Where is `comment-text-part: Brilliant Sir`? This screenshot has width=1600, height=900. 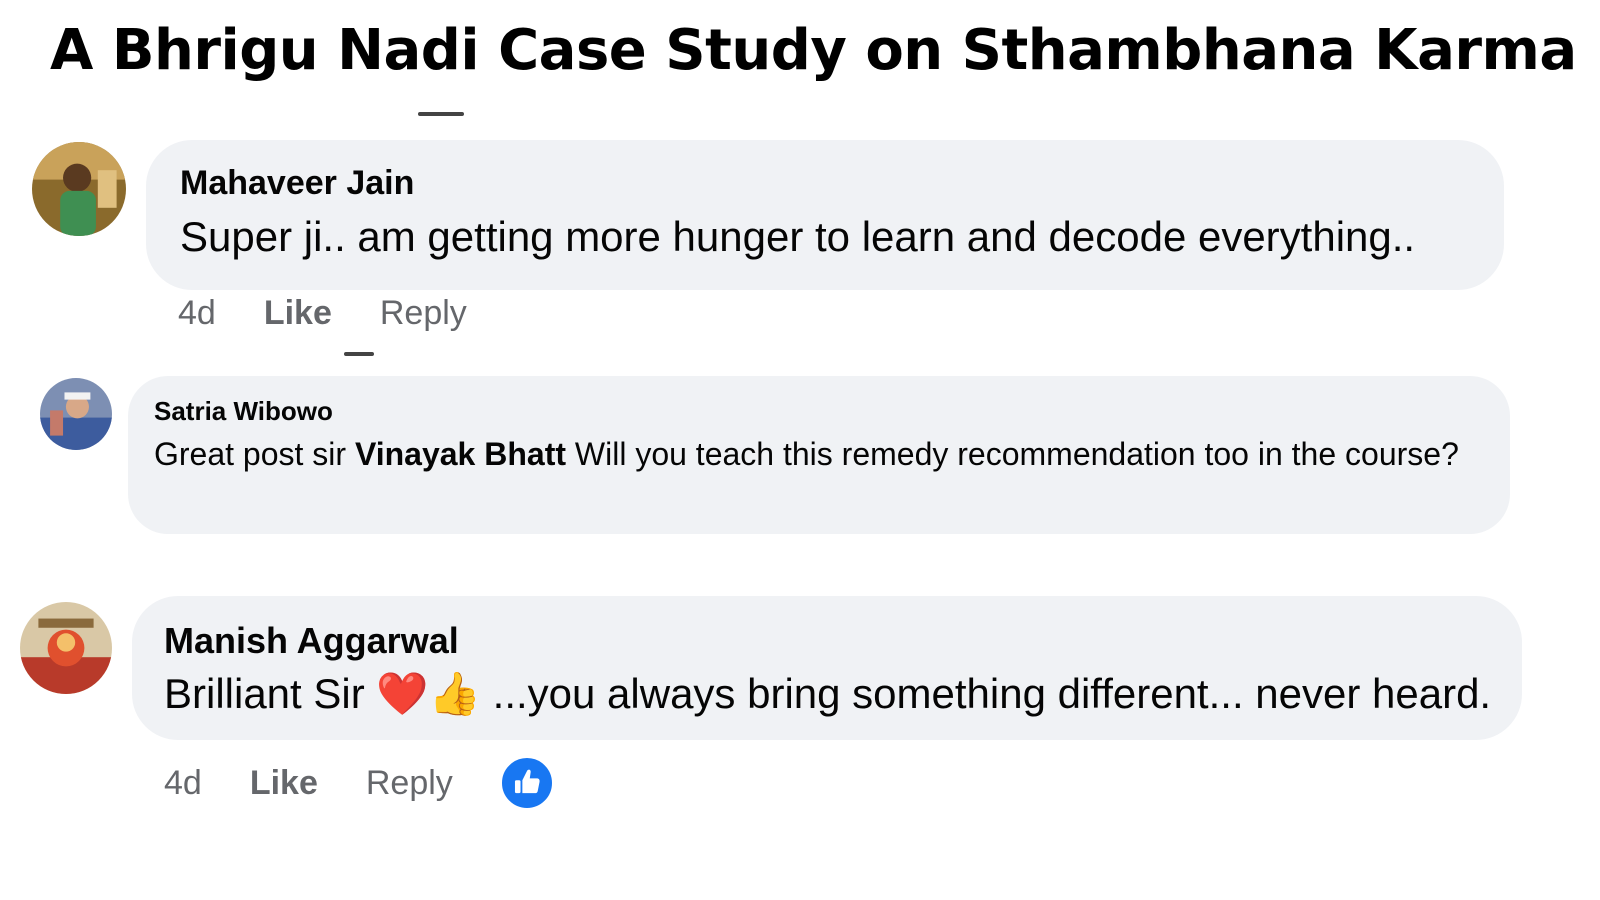 comment-text-part: Brilliant Sir is located at coordinates (270, 693).